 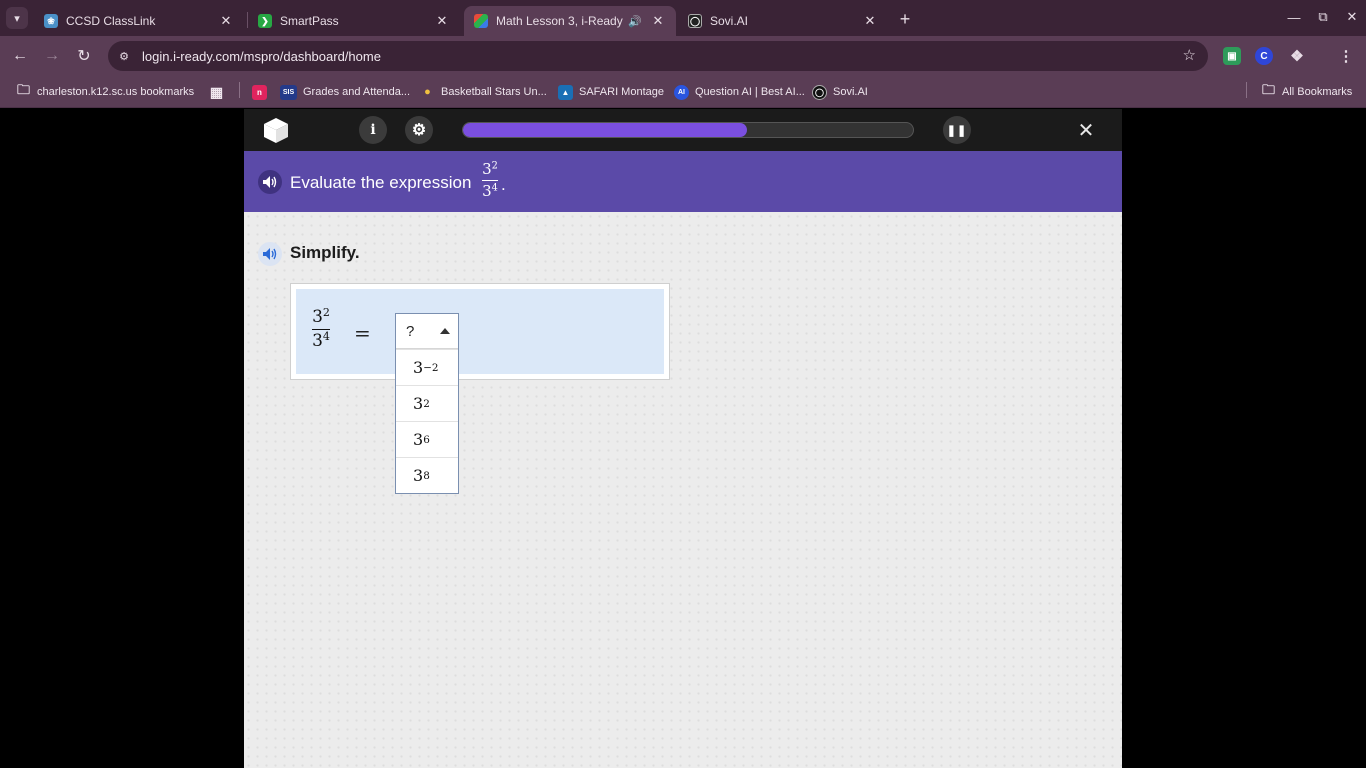 I want to click on apps-grid-icon: ▦, so click(x=219, y=92).